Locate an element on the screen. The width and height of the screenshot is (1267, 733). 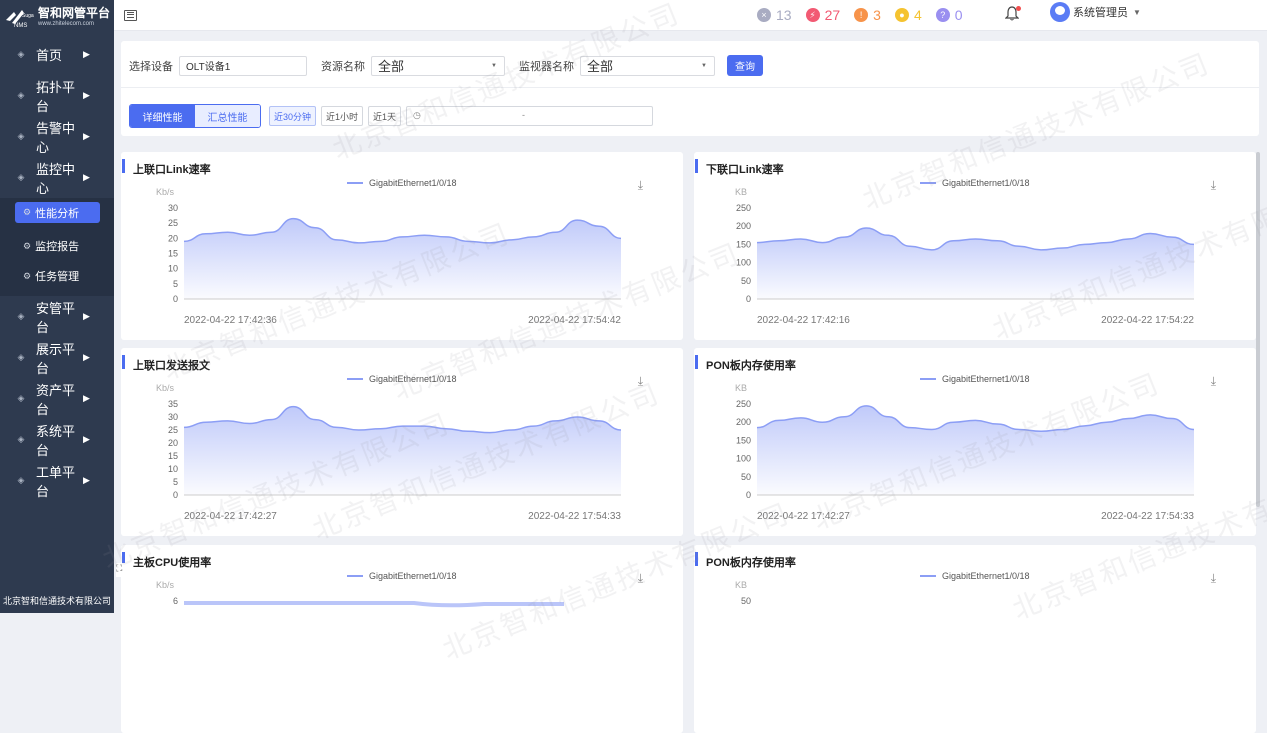
series-line is located at coordinates (374, 604).